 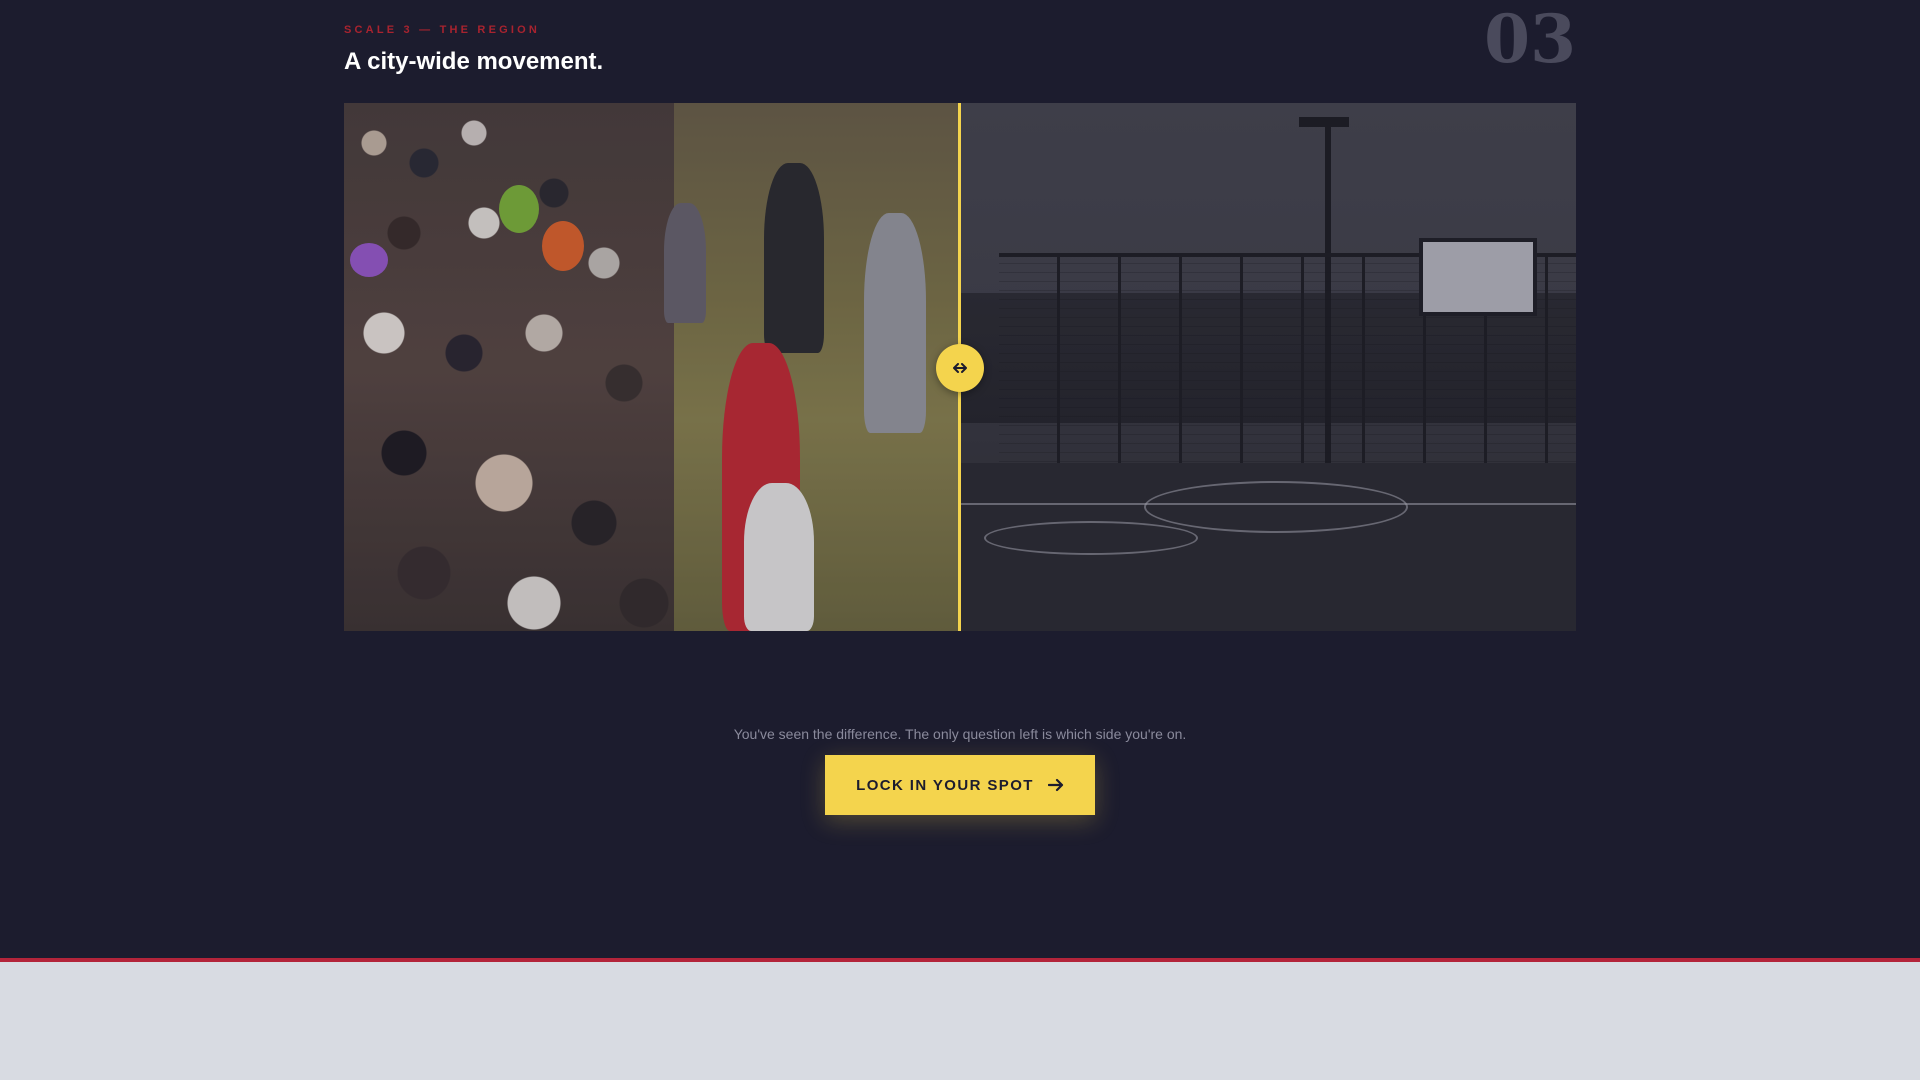 I want to click on section-eyebrow: SCALE 3 — THE REGION, so click(x=442, y=30).